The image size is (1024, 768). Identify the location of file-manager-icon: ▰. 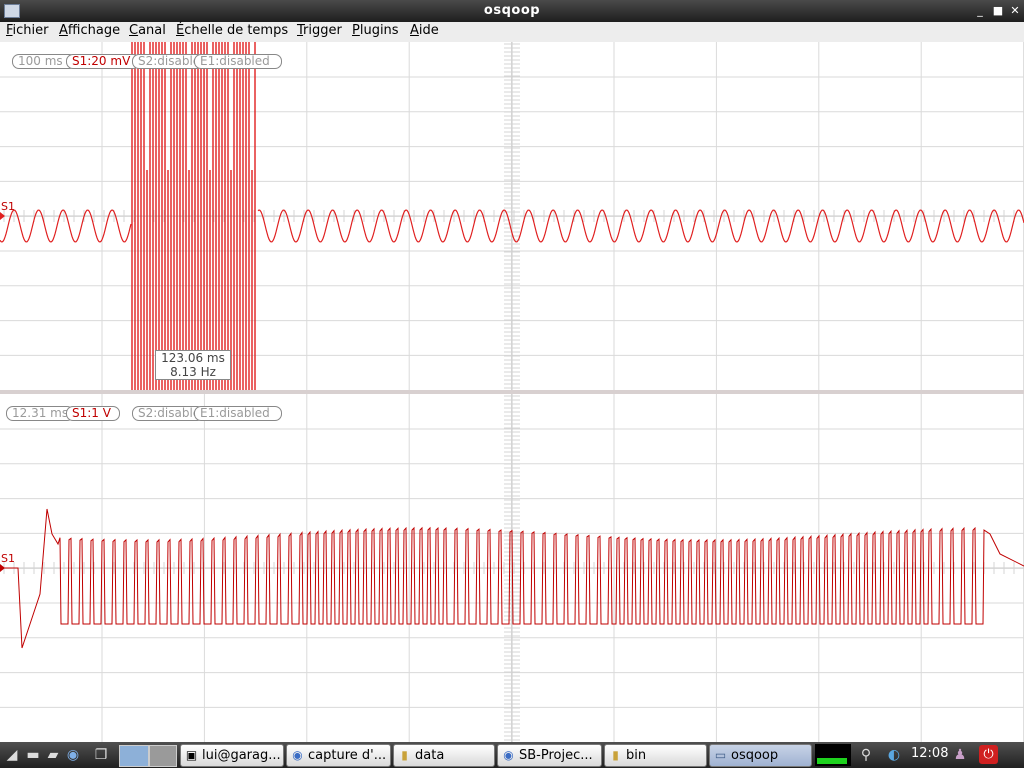
(53, 755).